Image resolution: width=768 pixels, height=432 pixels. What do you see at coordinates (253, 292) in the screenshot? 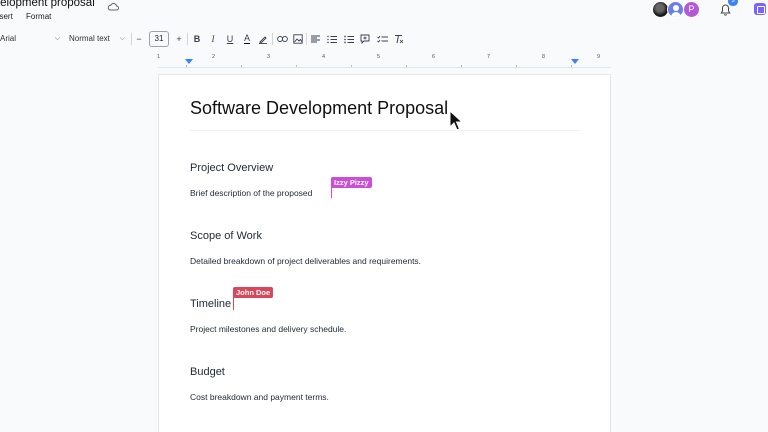
I see `collaborator-label: John Doe` at bounding box center [253, 292].